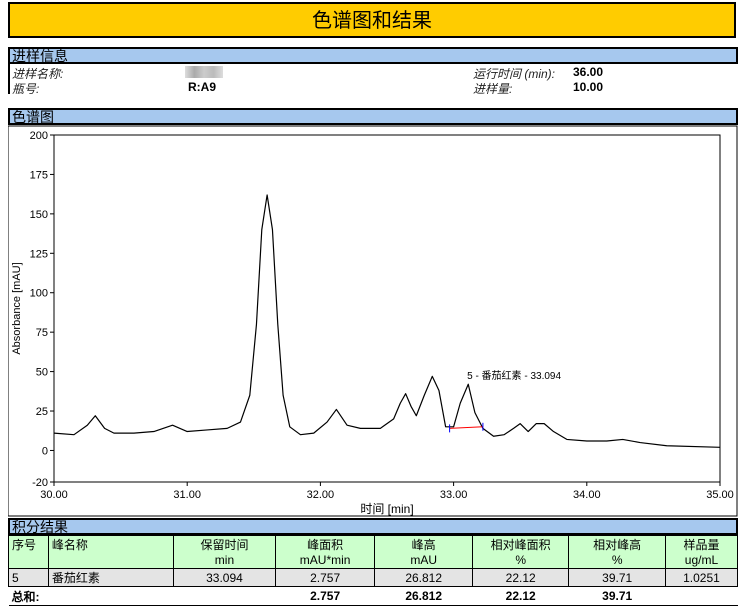  I want to click on x-tick-label: 34.00, so click(587, 495).